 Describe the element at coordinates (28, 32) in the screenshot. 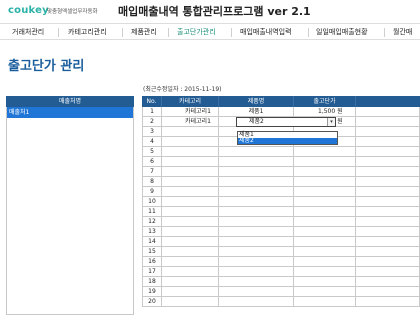

I see `nav-customer-management: 거래처관리` at that location.